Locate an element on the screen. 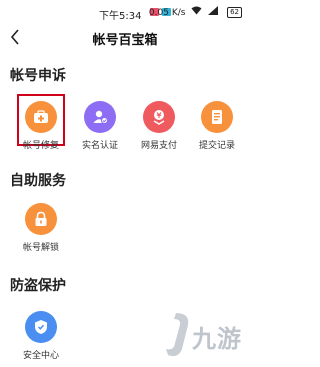  tile-netease-payment: 网易支付 is located at coordinates (159, 126).